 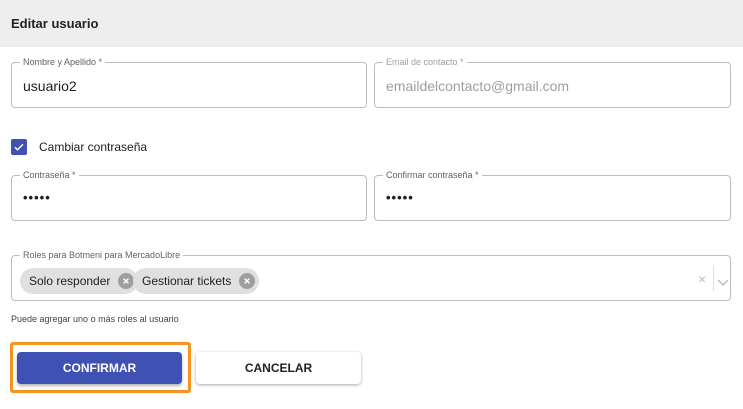 What do you see at coordinates (95, 319) in the screenshot?
I see `roles-helper-text: Puede agregar uno o más roles al usuario` at bounding box center [95, 319].